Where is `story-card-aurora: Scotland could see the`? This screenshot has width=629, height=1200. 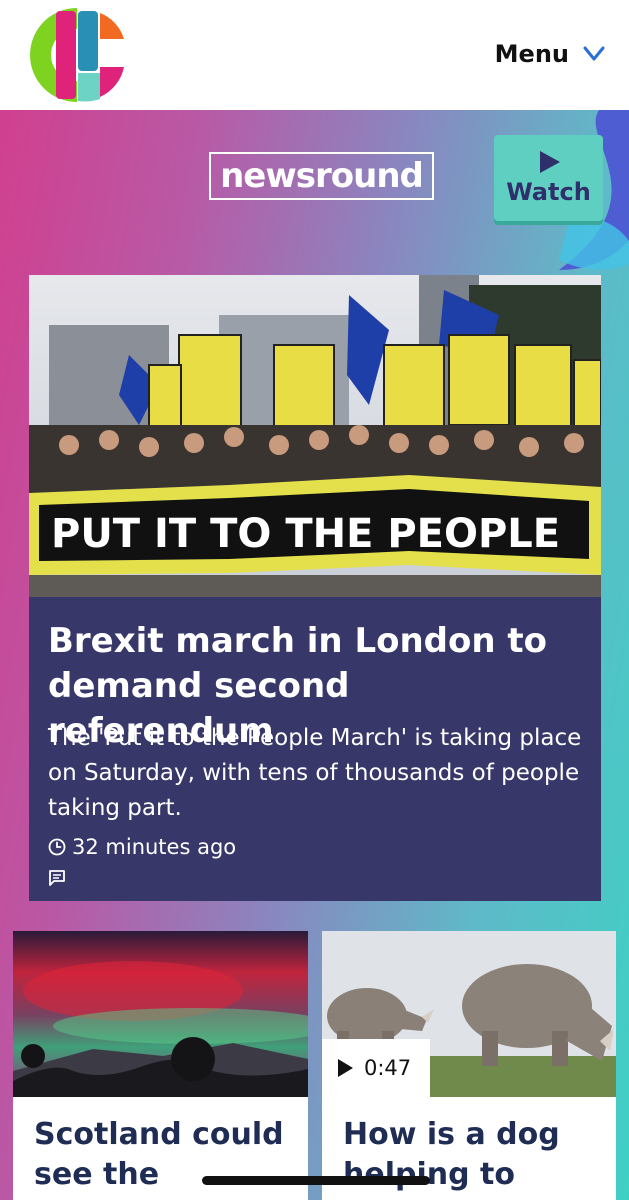
story-card-aurora: Scotland could see the is located at coordinates (160, 1065).